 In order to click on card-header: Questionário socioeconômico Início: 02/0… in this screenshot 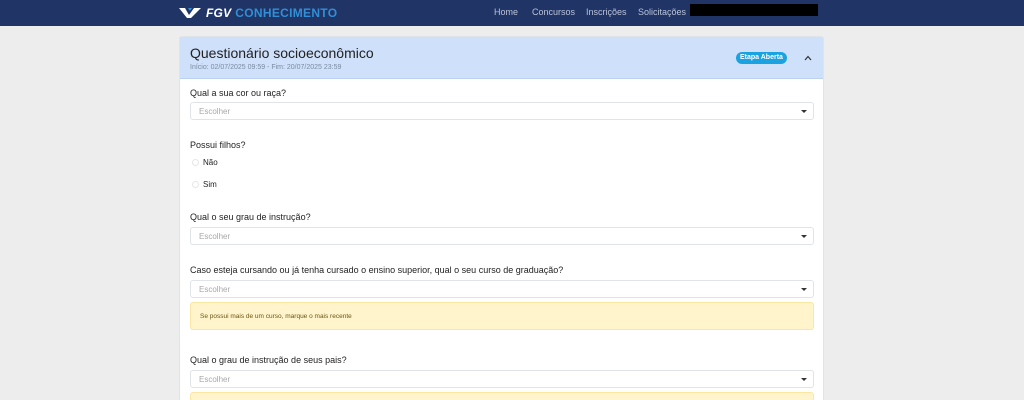, I will do `click(501, 58)`.